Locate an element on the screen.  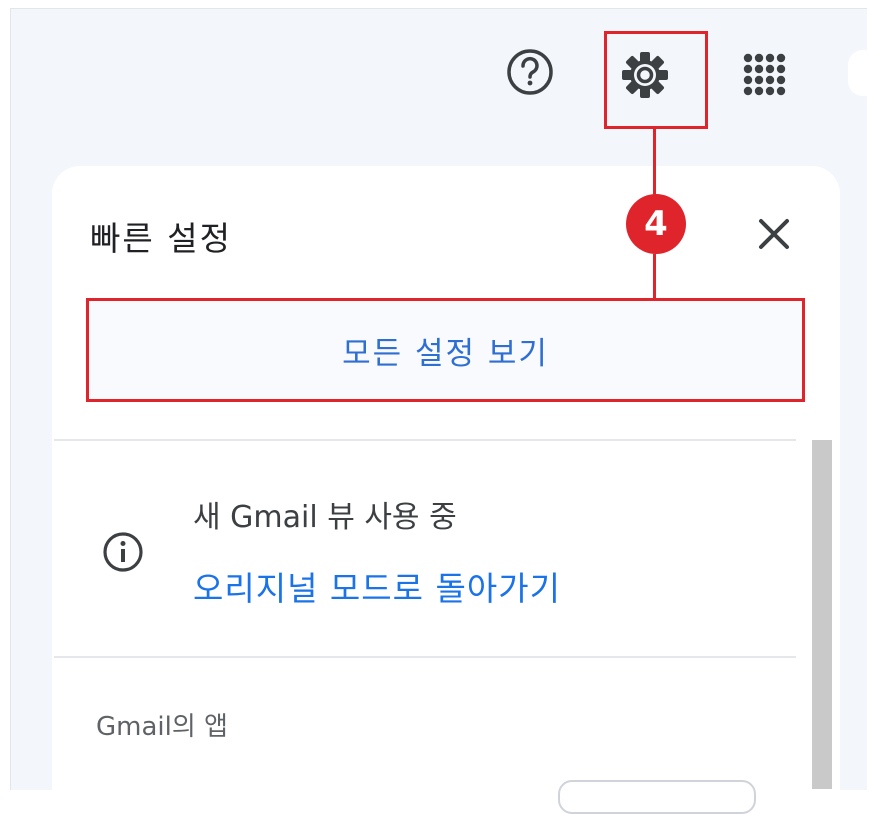
new-view-notice: 새 Gmail 뷰 사용 중 is located at coordinates (325, 517).